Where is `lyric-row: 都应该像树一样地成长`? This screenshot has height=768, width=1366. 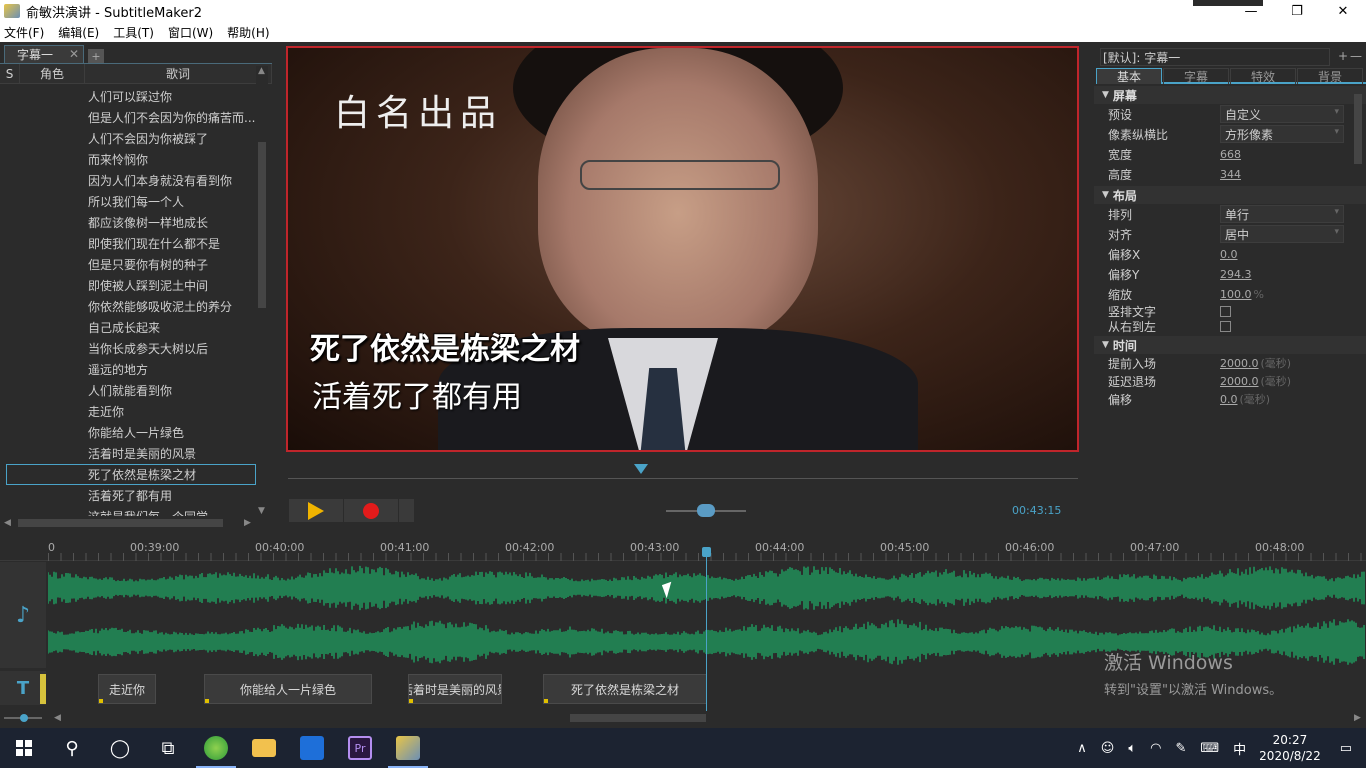 lyric-row: 都应该像树一样地成长 is located at coordinates (128, 222).